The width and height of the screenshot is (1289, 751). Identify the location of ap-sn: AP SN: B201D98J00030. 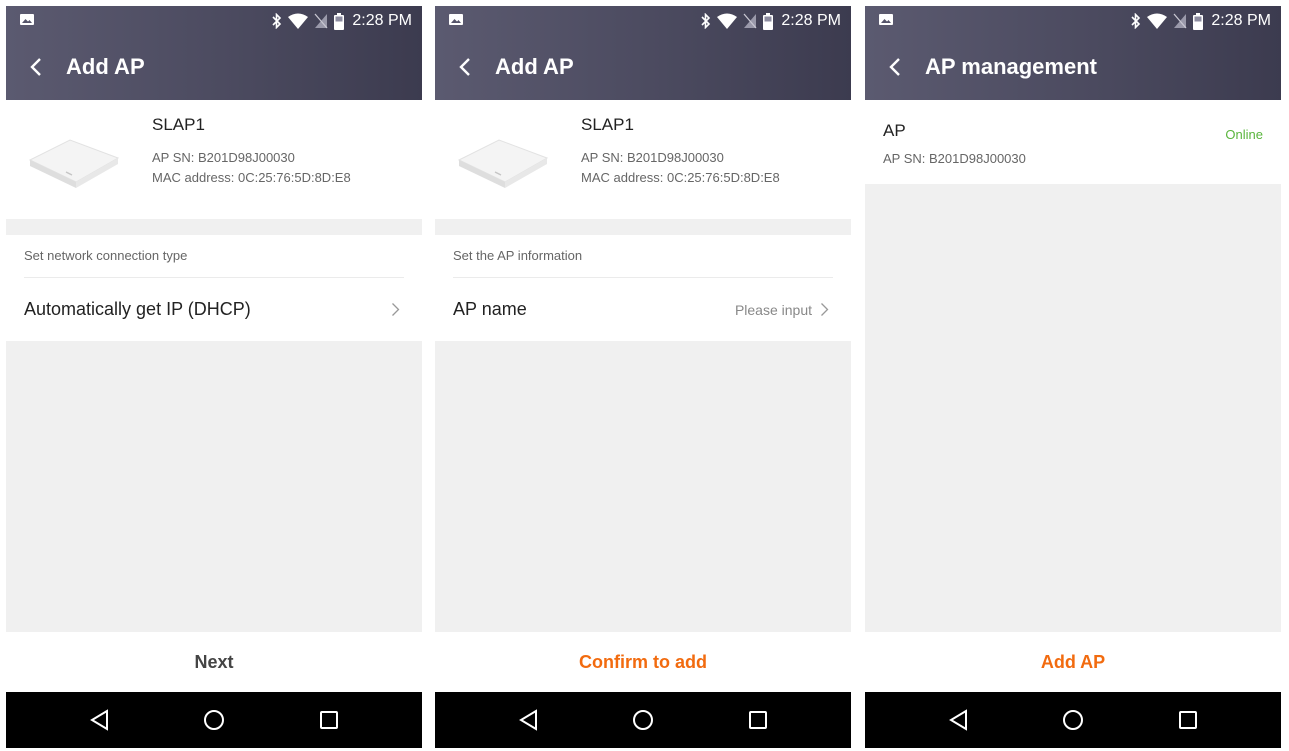
(954, 158).